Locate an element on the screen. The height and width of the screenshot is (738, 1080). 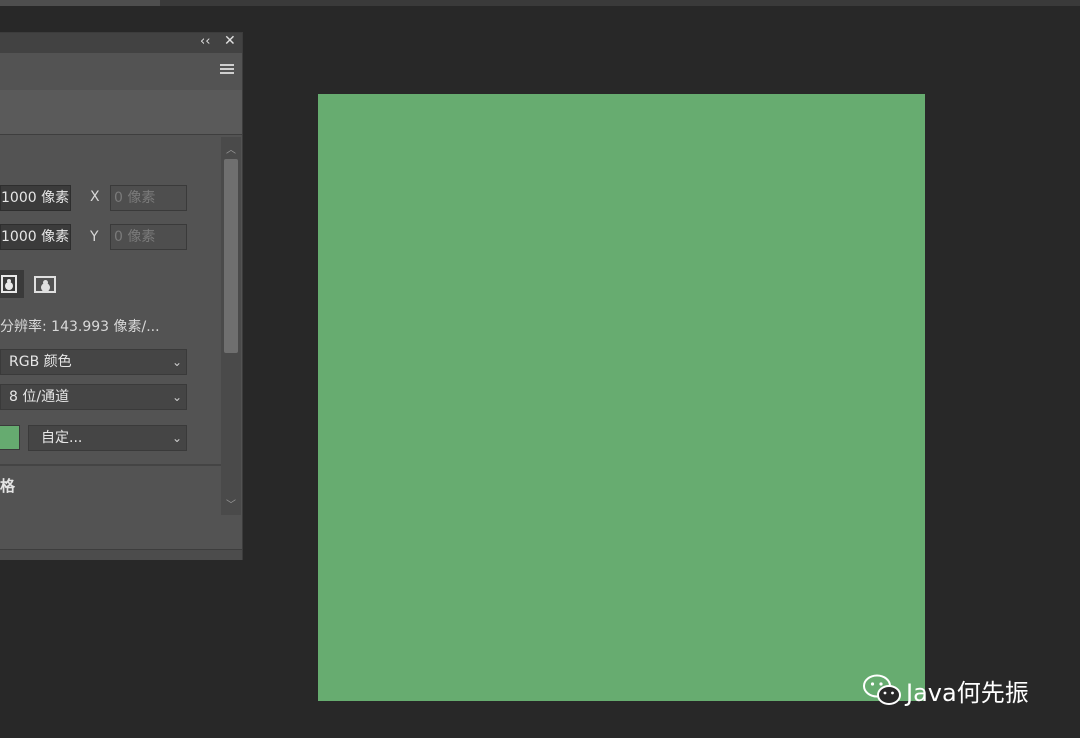
width-input: 1000 像素 is located at coordinates (35, 198).